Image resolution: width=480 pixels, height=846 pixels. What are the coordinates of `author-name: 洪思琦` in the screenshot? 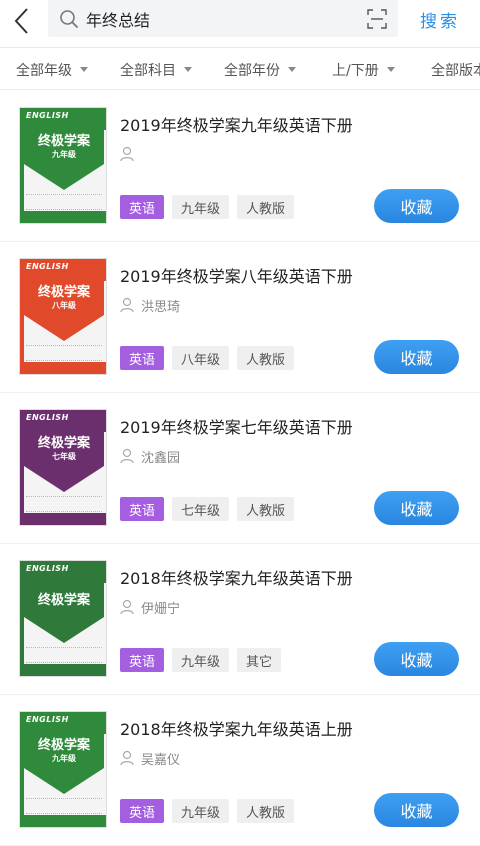 It's located at (161, 307).